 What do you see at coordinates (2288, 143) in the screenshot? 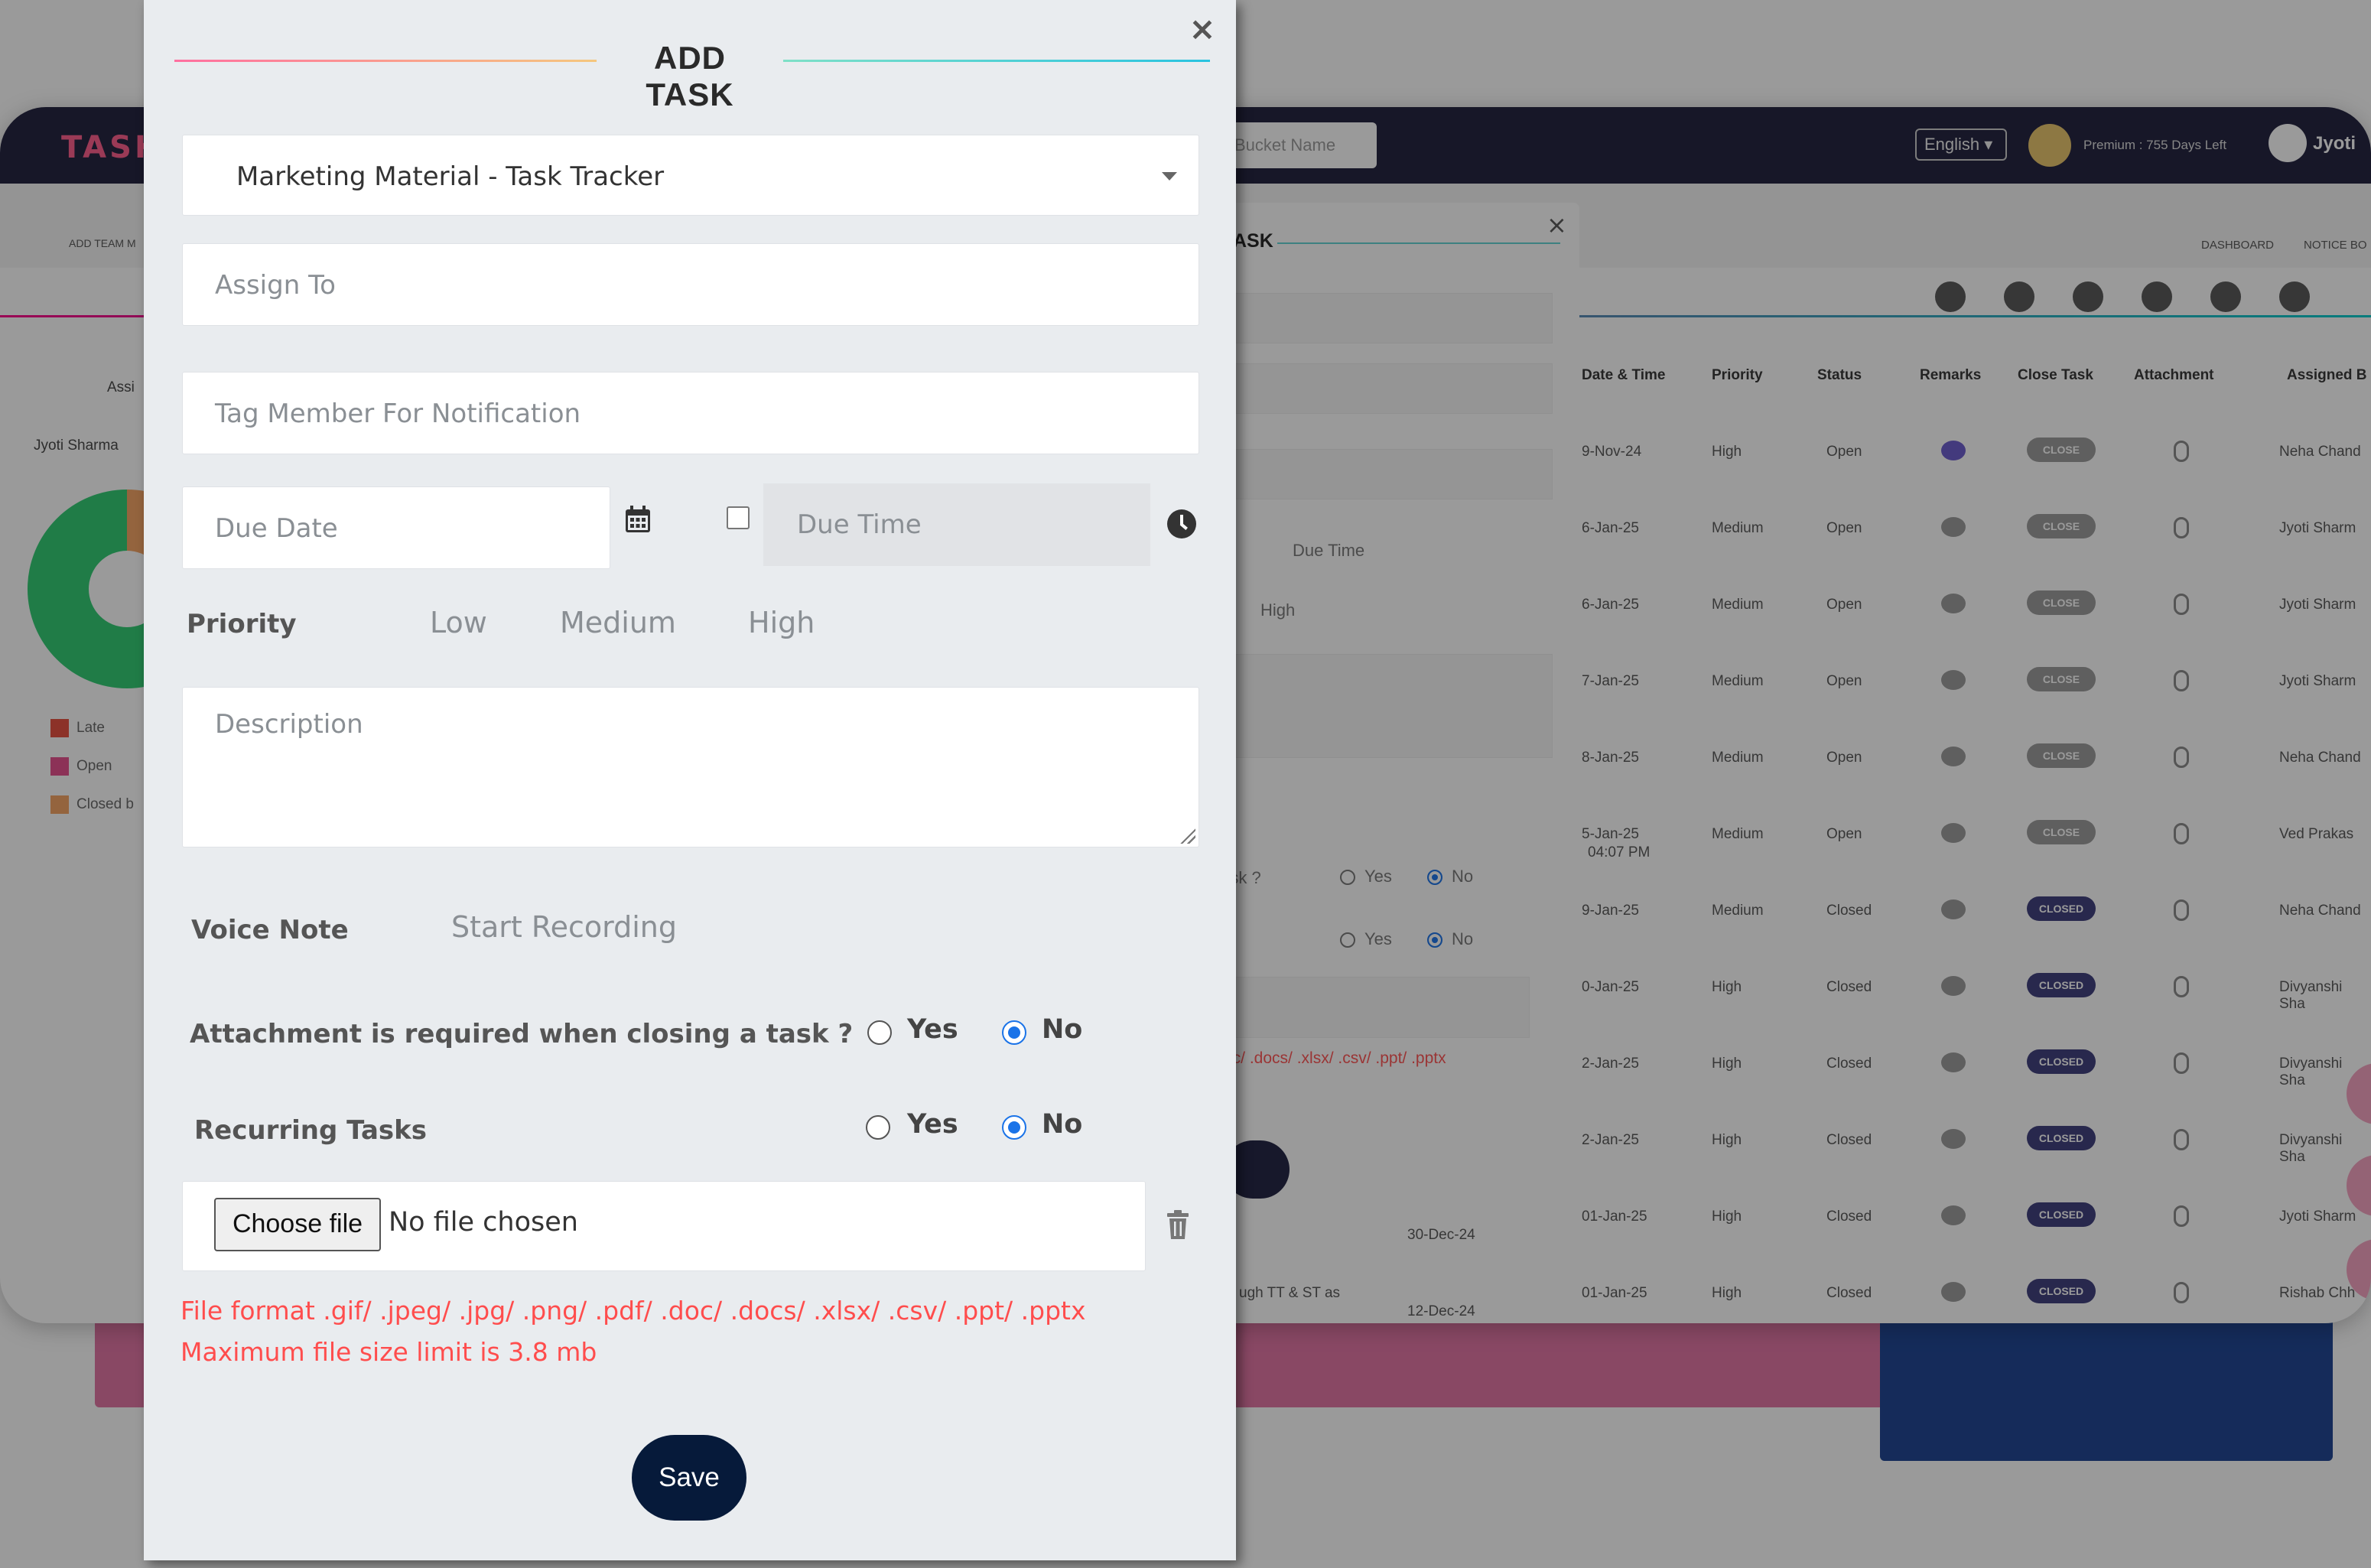
I see `user-avatar` at bounding box center [2288, 143].